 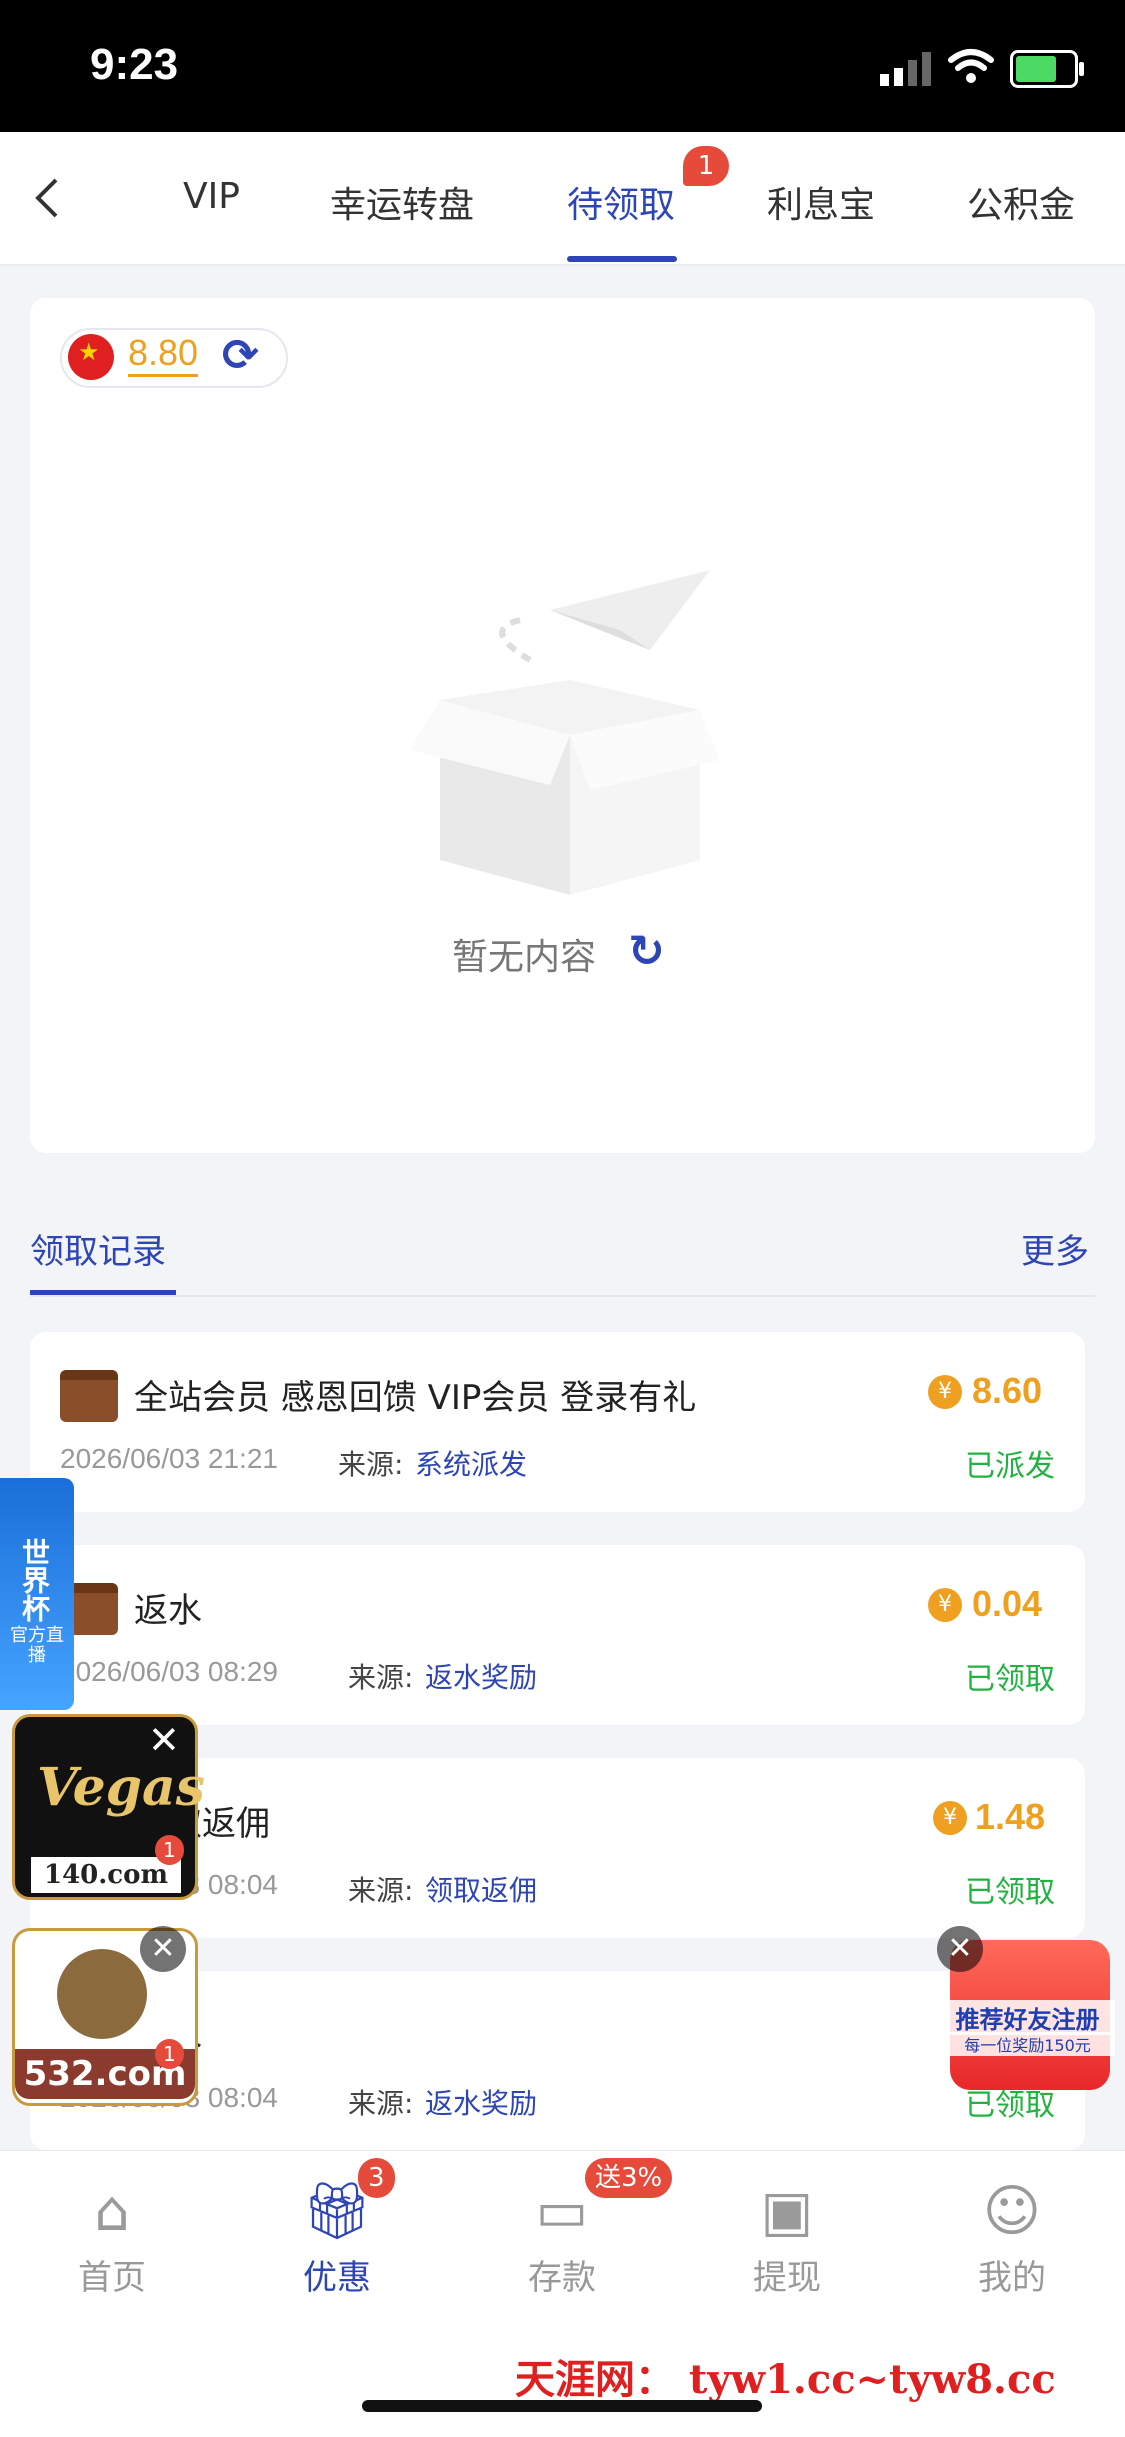 What do you see at coordinates (112, 2278) in the screenshot?
I see `nav-home-label: 首页` at bounding box center [112, 2278].